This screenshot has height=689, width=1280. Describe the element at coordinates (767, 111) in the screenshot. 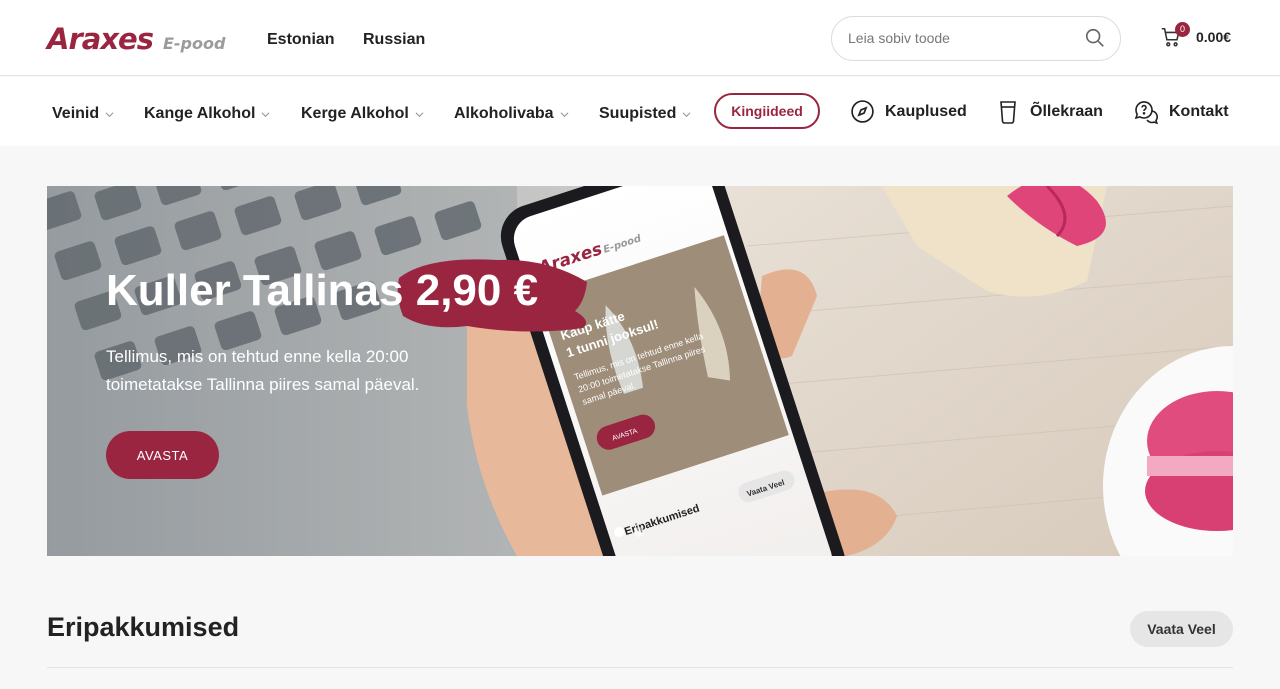

I see `gift-ideas-button: Kingiideed` at that location.